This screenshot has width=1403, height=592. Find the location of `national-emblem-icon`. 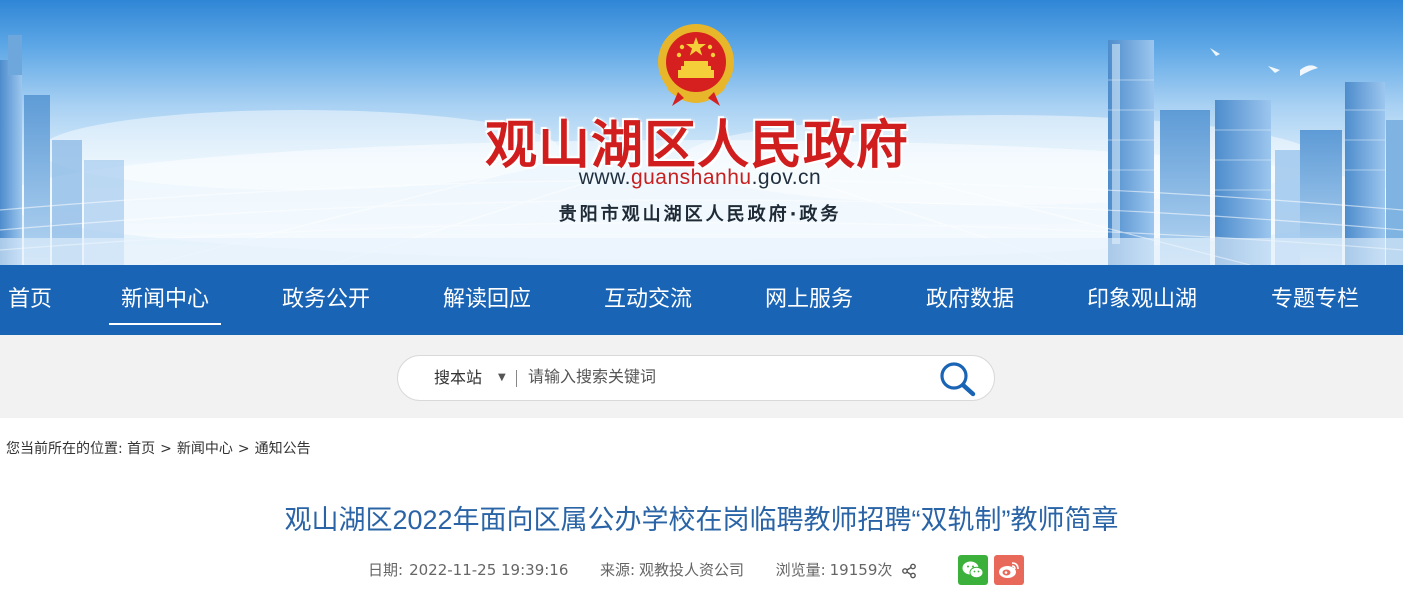

national-emblem-icon is located at coordinates (696, 65).